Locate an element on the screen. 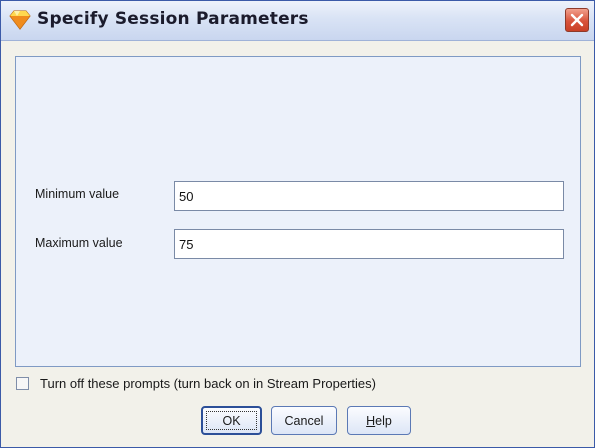 Image resolution: width=595 pixels, height=448 pixels. ok-button: OK is located at coordinates (231, 420).